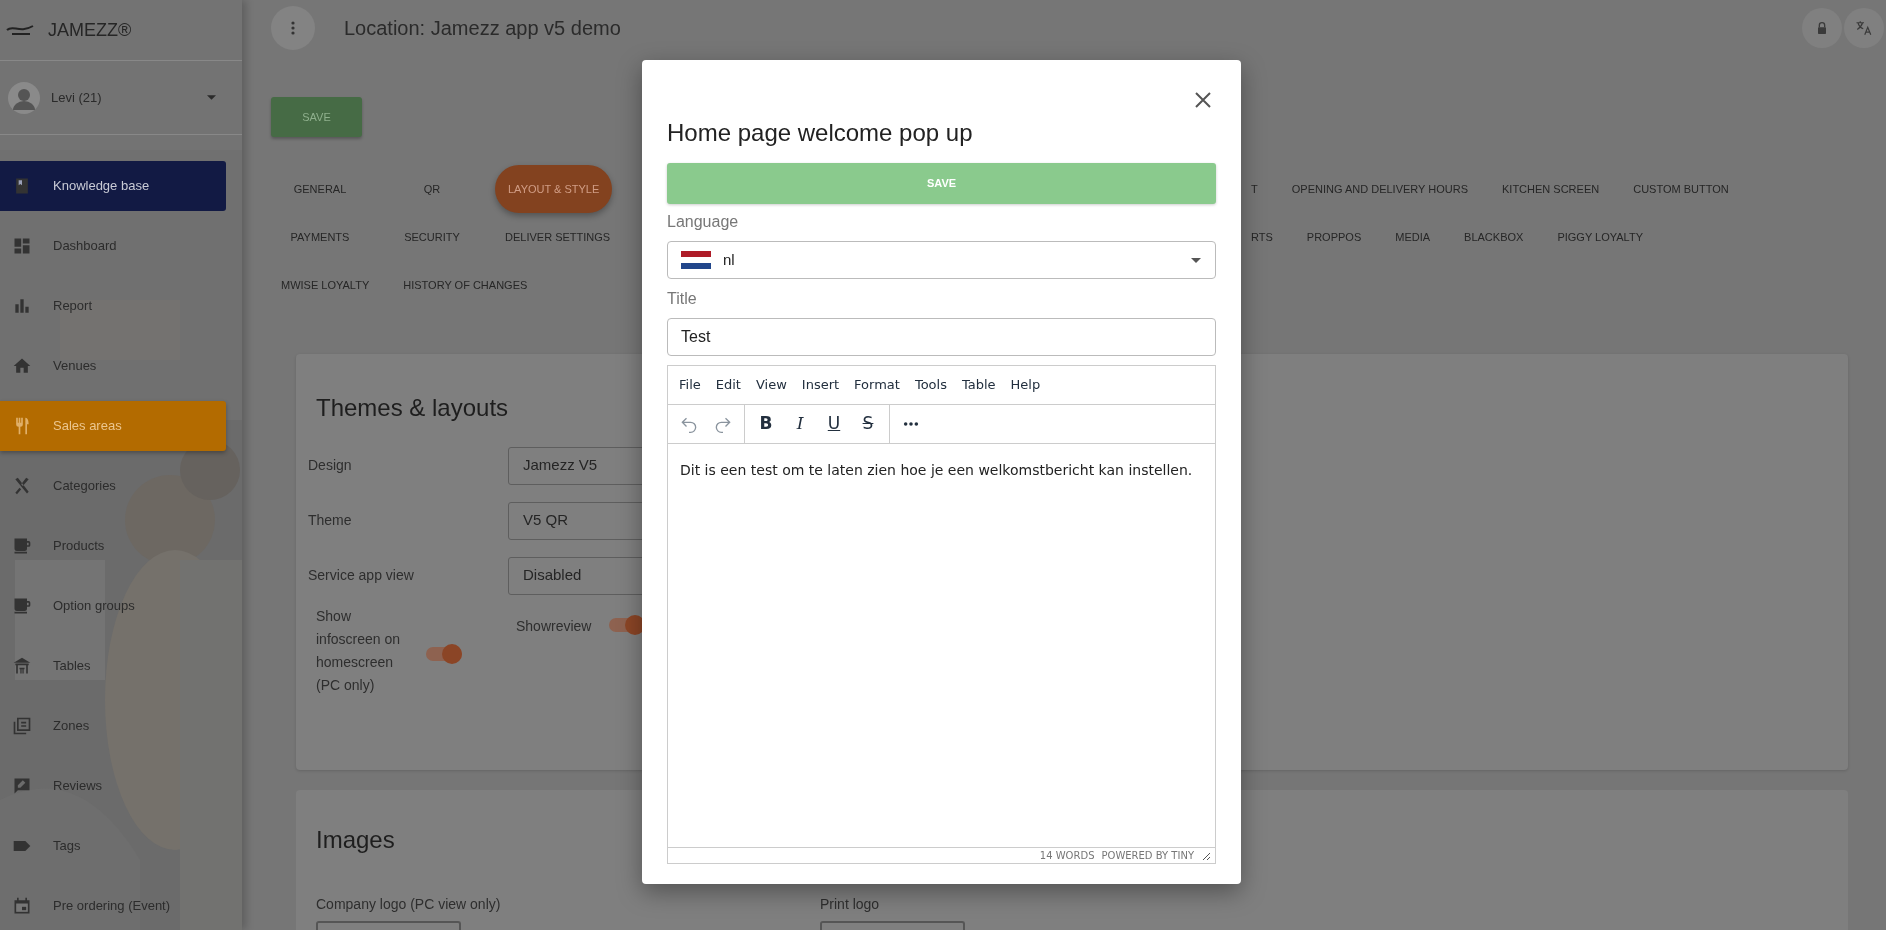 This screenshot has height=930, width=1886. Describe the element at coordinates (941, 337) in the screenshot. I see `title-field: Test` at that location.